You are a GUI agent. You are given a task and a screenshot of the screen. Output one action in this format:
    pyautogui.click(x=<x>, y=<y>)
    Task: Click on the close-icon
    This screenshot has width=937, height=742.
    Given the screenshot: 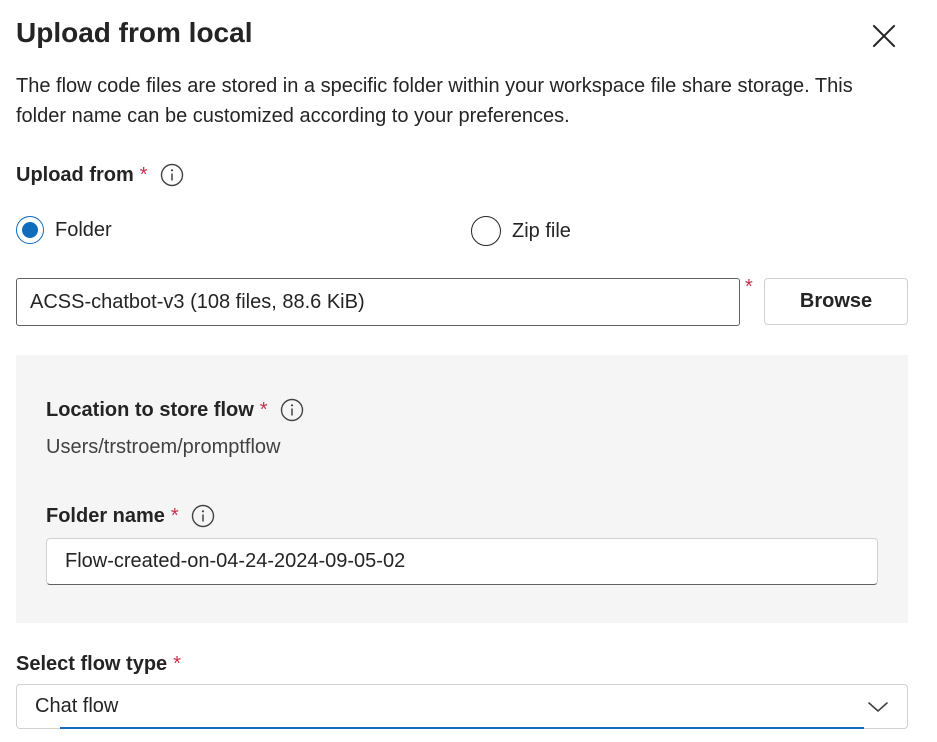 What is the action you would take?
    pyautogui.click(x=884, y=36)
    